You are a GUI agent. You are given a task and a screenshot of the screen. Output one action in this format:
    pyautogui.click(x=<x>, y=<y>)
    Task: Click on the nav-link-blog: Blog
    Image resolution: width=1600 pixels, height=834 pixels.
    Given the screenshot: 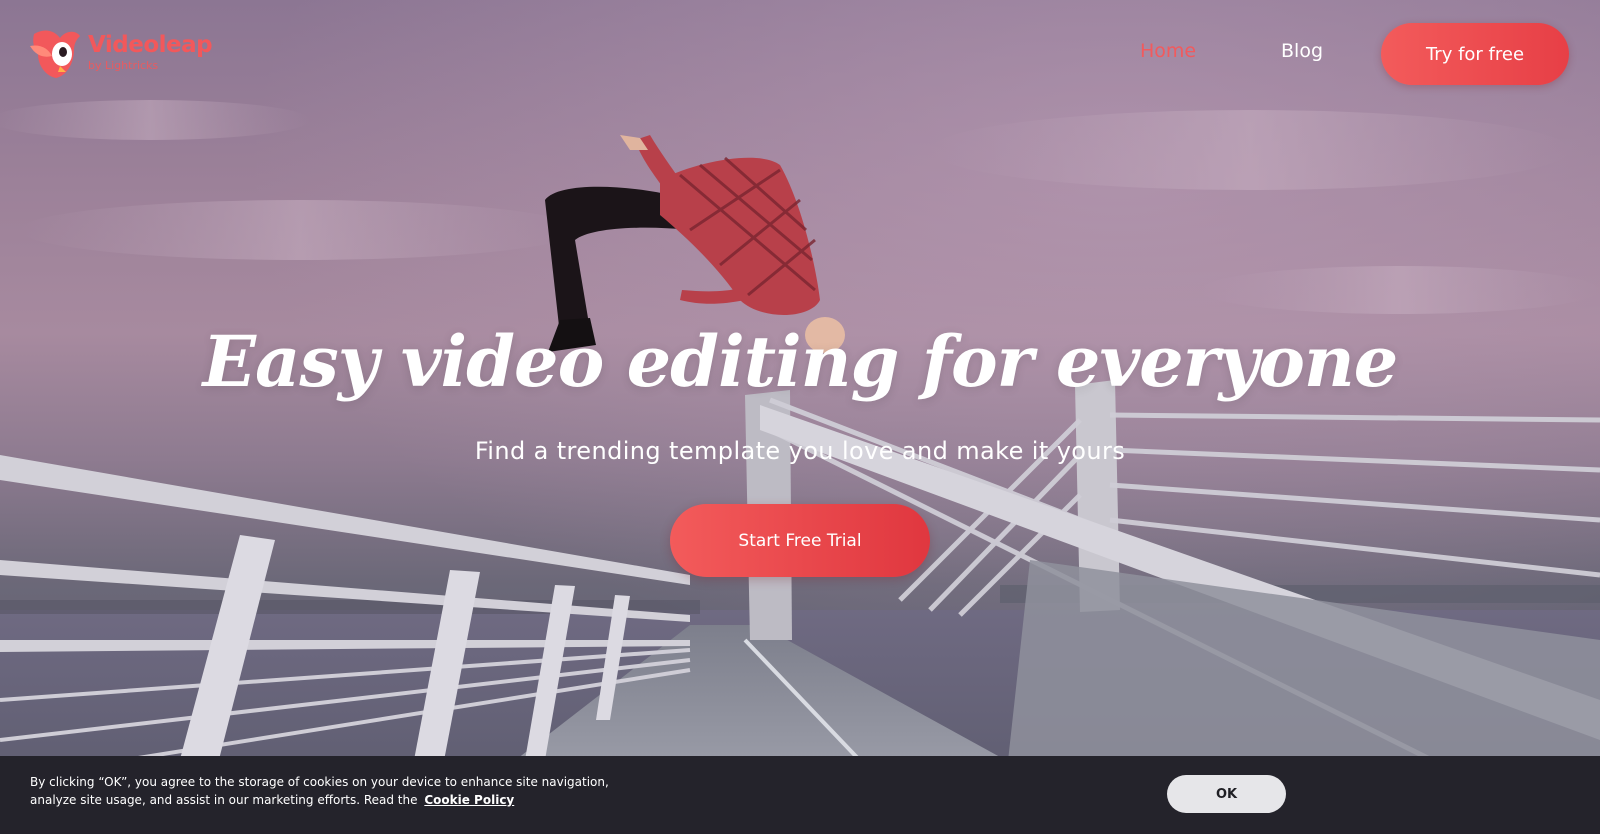 What is the action you would take?
    pyautogui.click(x=1302, y=51)
    